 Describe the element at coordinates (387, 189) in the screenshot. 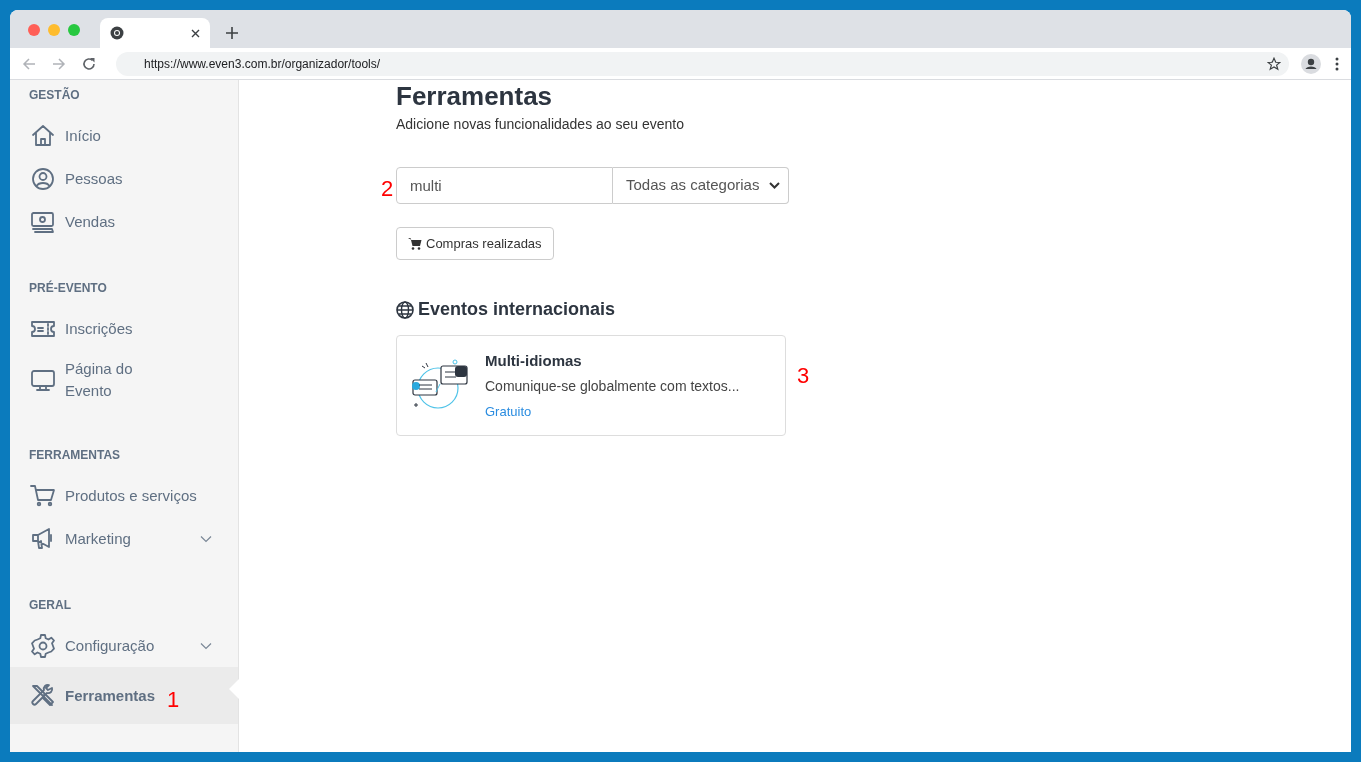

I see `annotation-number: 2` at that location.